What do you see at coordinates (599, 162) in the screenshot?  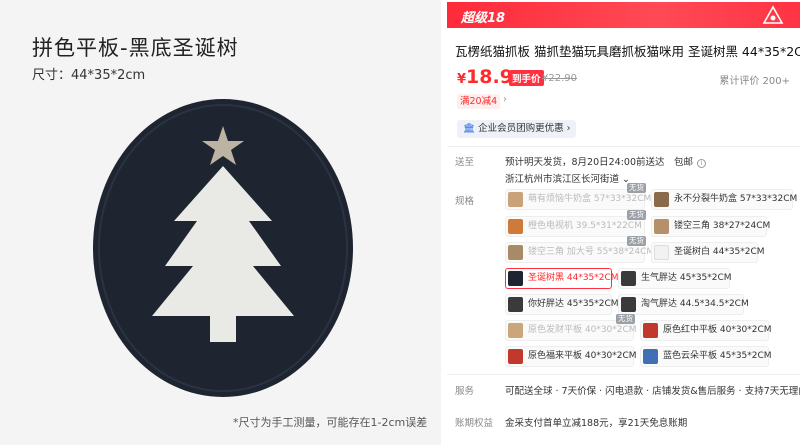 I see `delivery-estimate-text: 预计明天发货，8月20日24:00前送达 包邮` at bounding box center [599, 162].